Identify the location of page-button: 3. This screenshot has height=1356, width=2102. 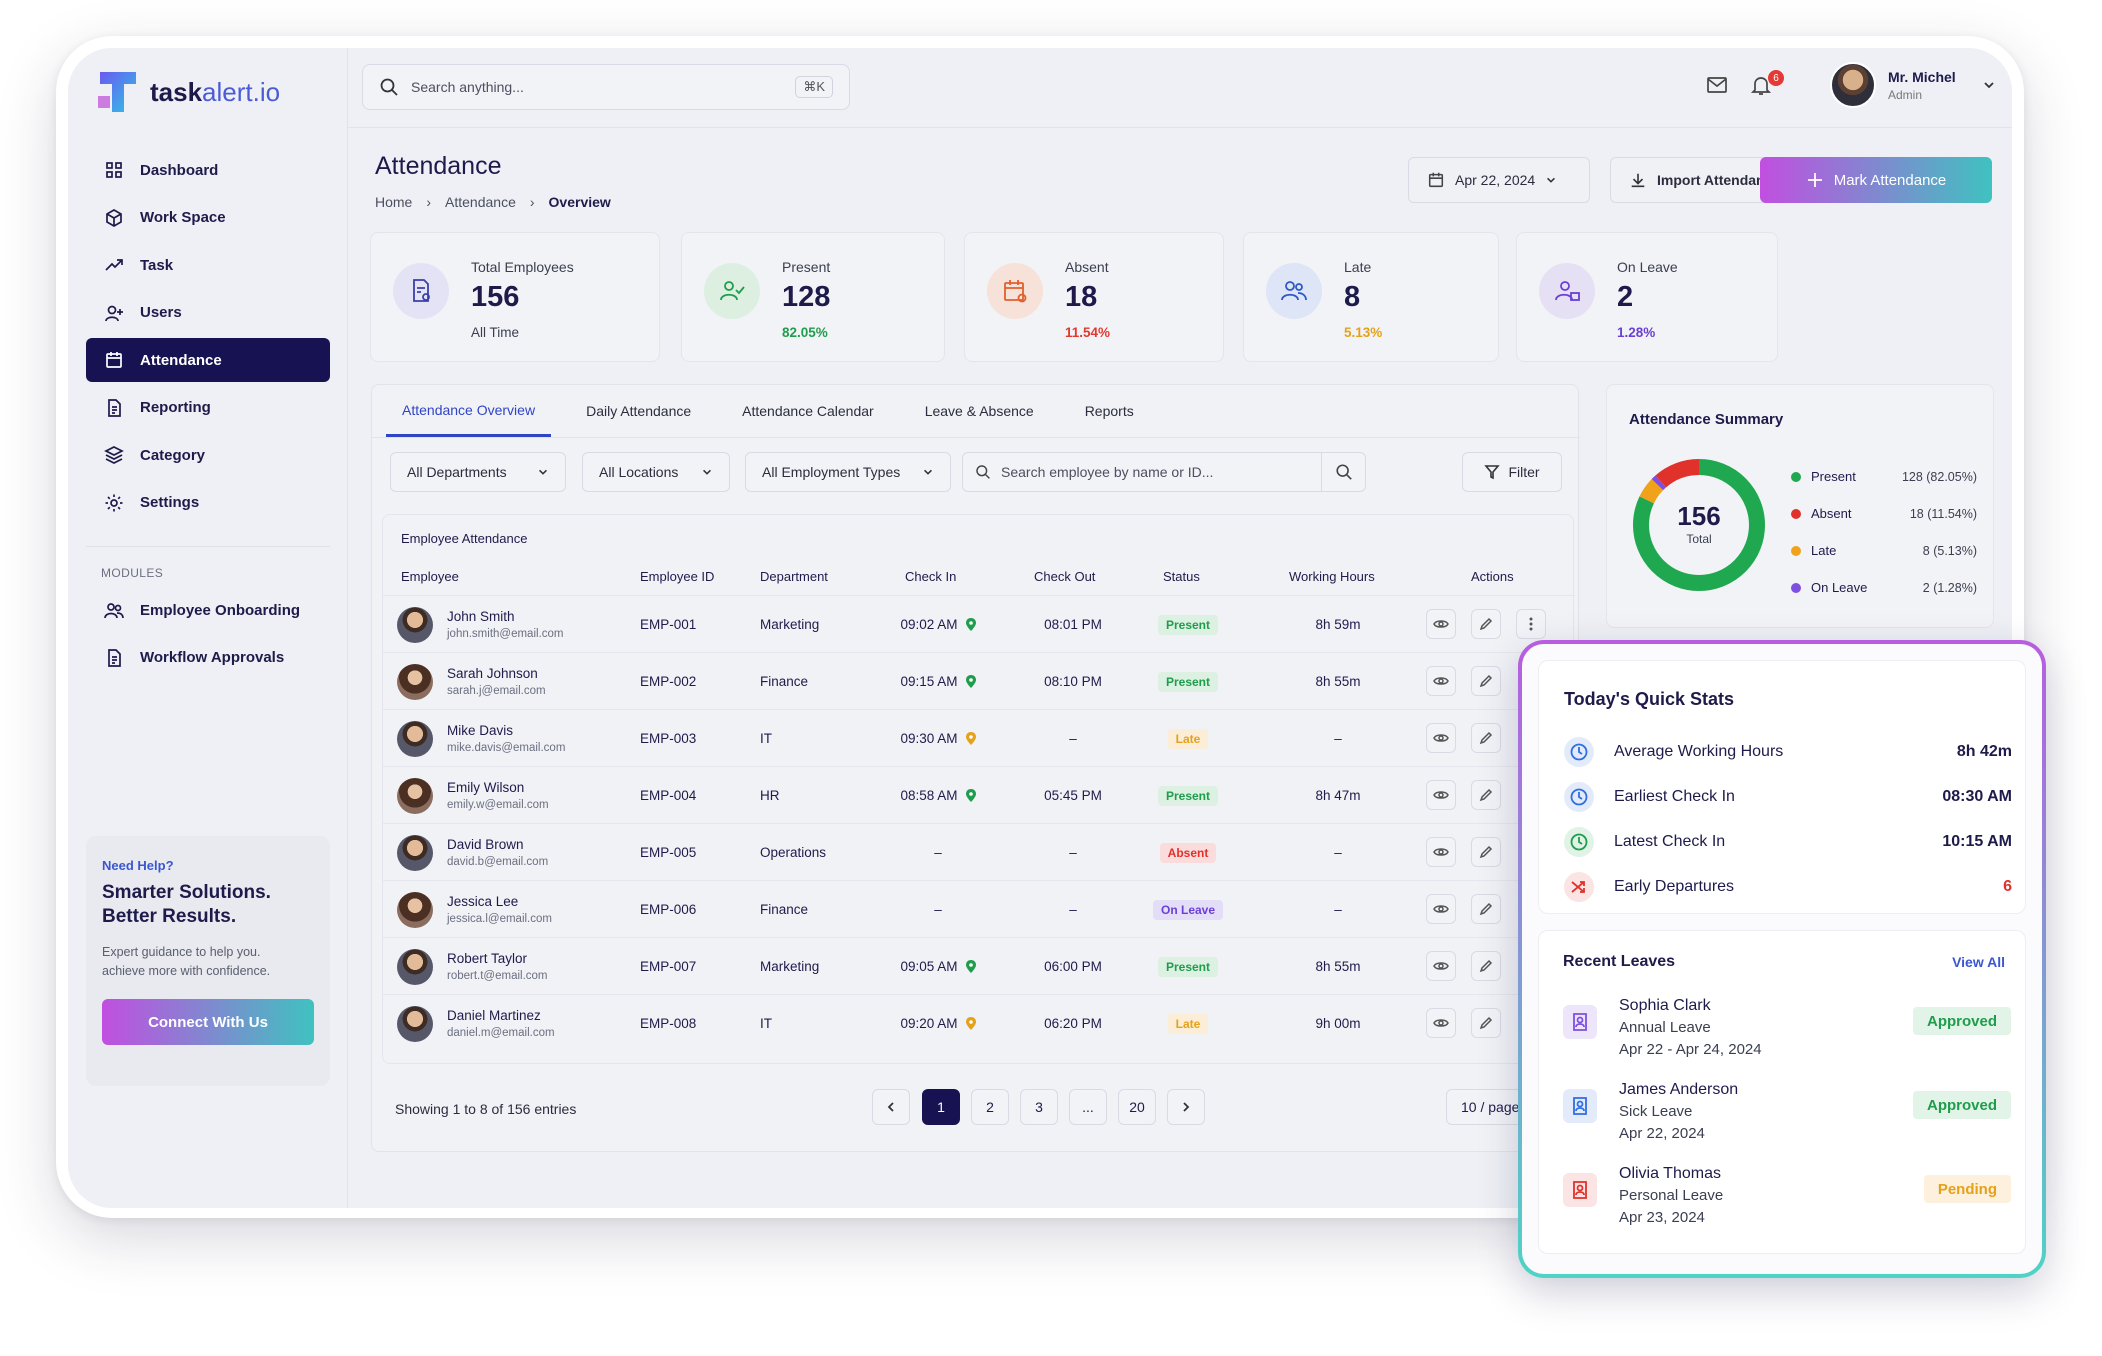
(1039, 1107).